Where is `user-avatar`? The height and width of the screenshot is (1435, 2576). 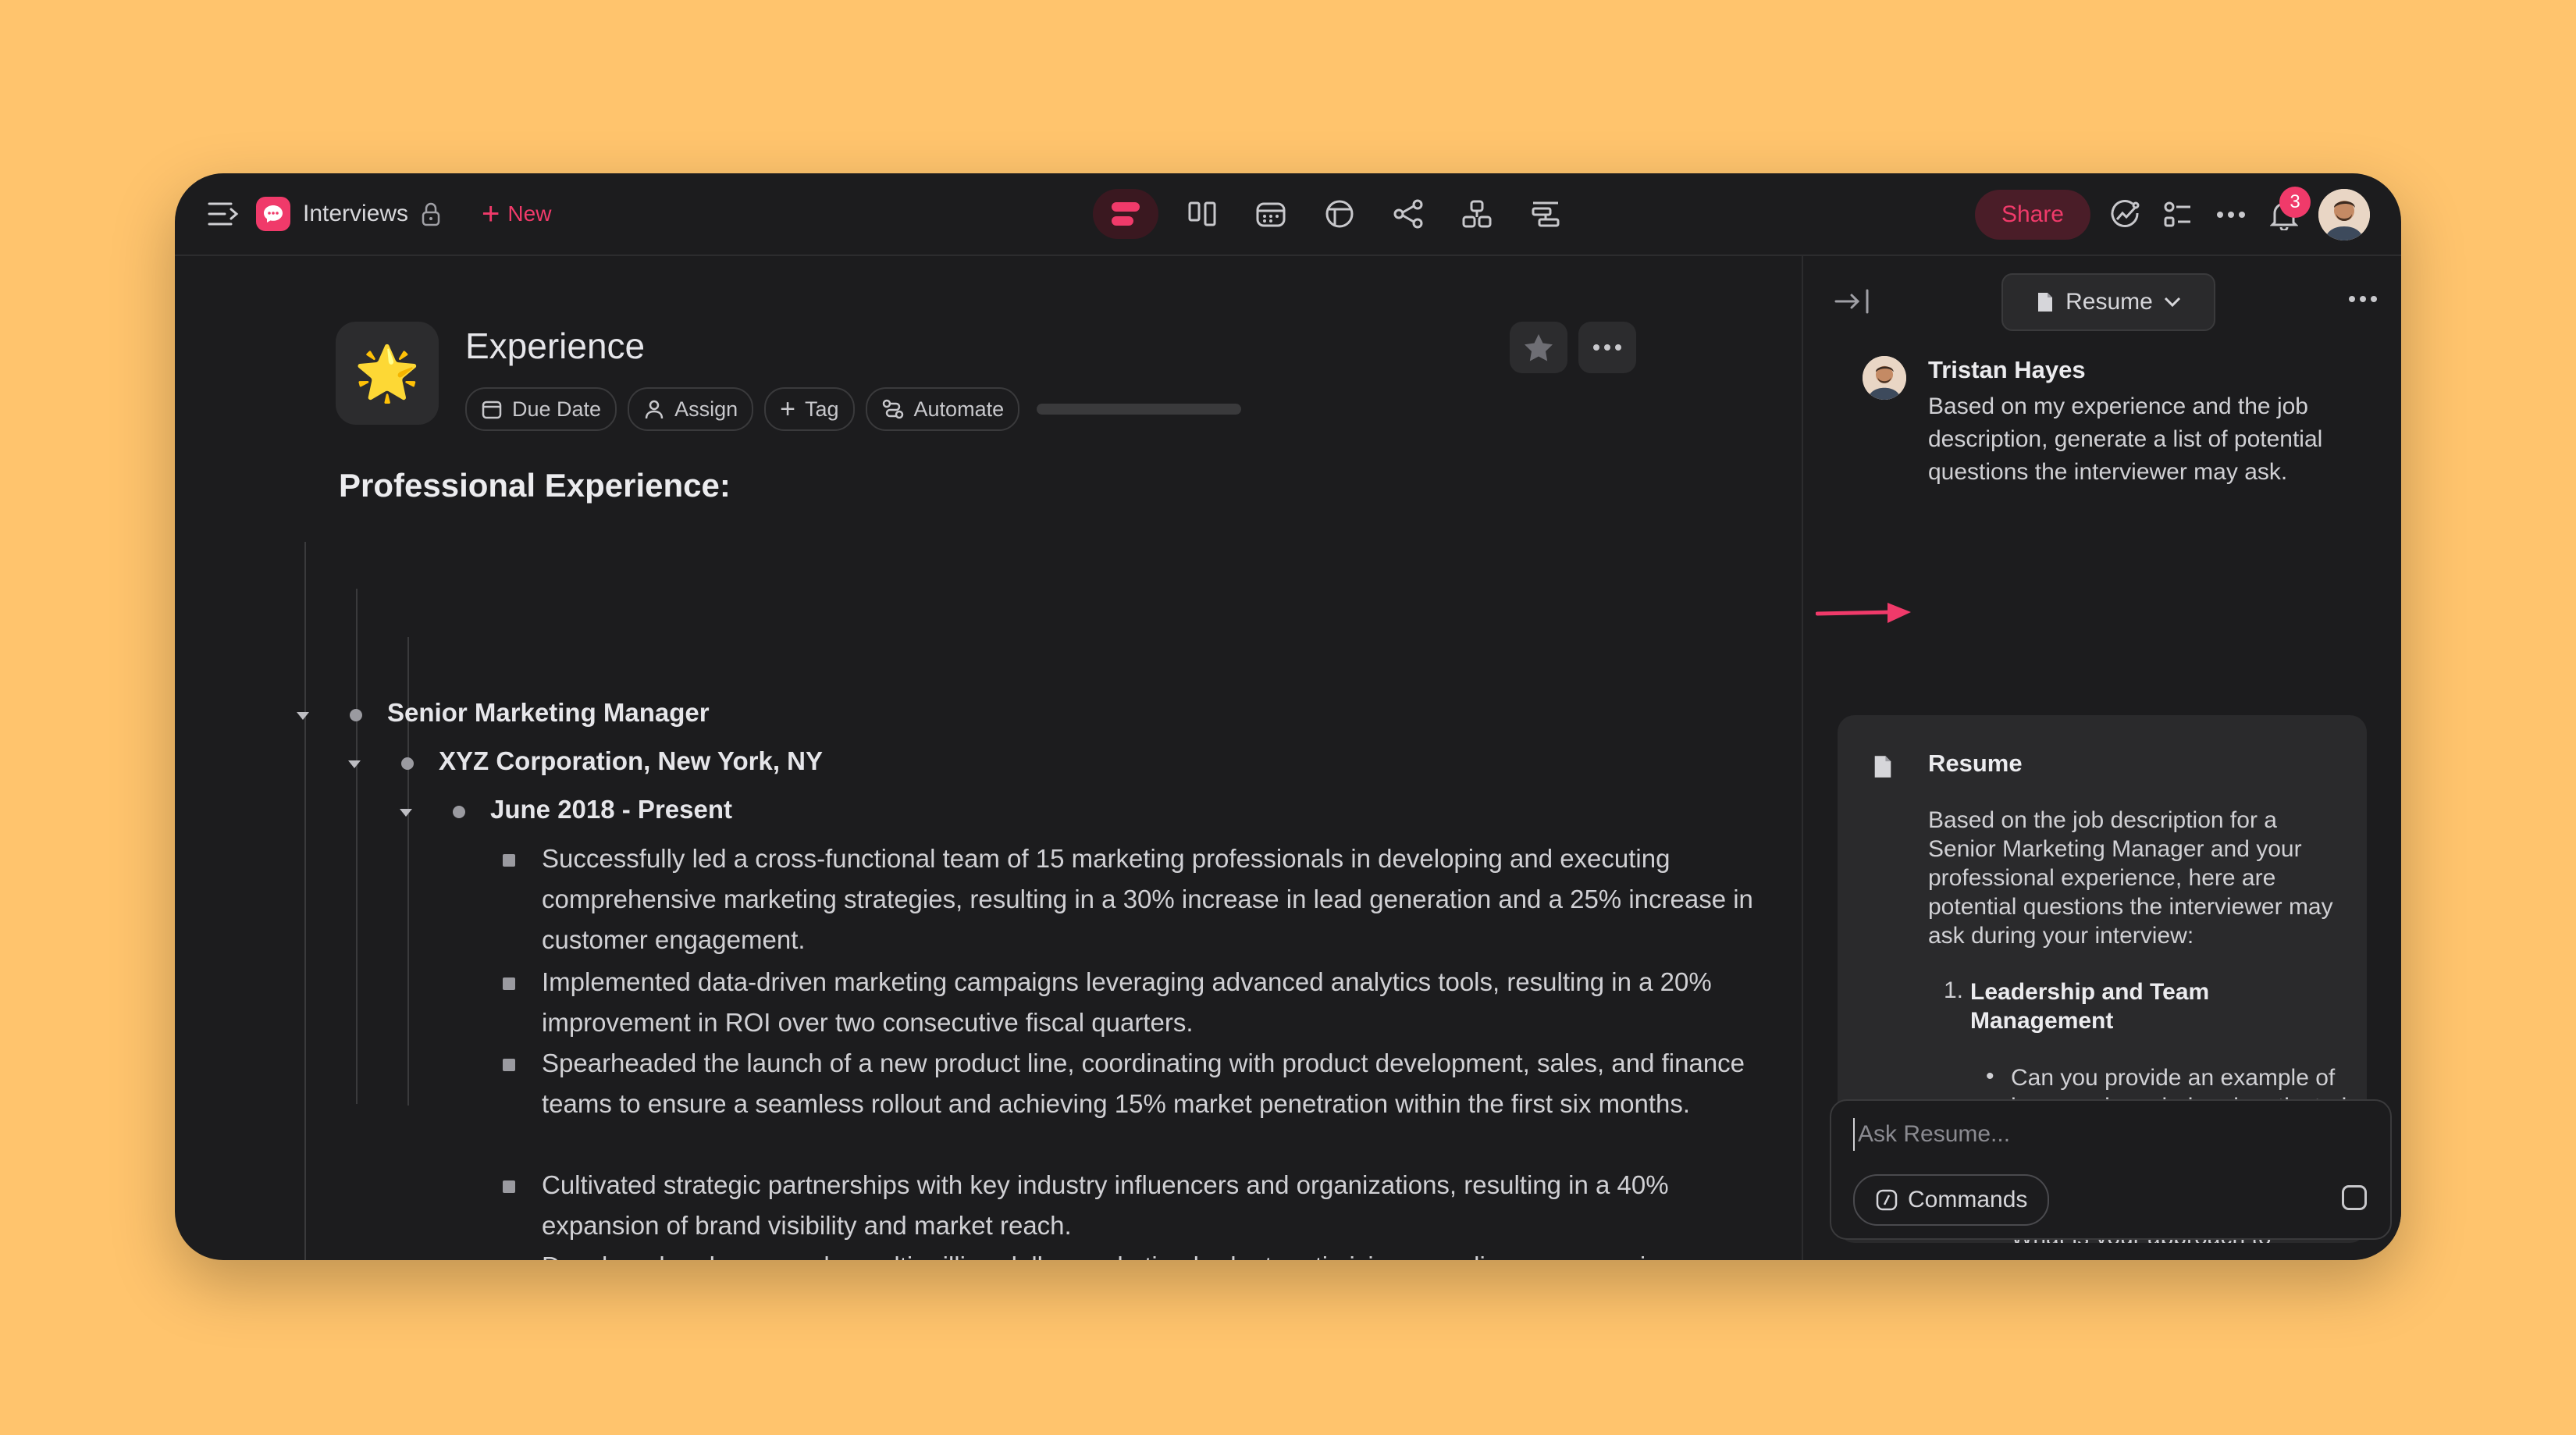 user-avatar is located at coordinates (2344, 215).